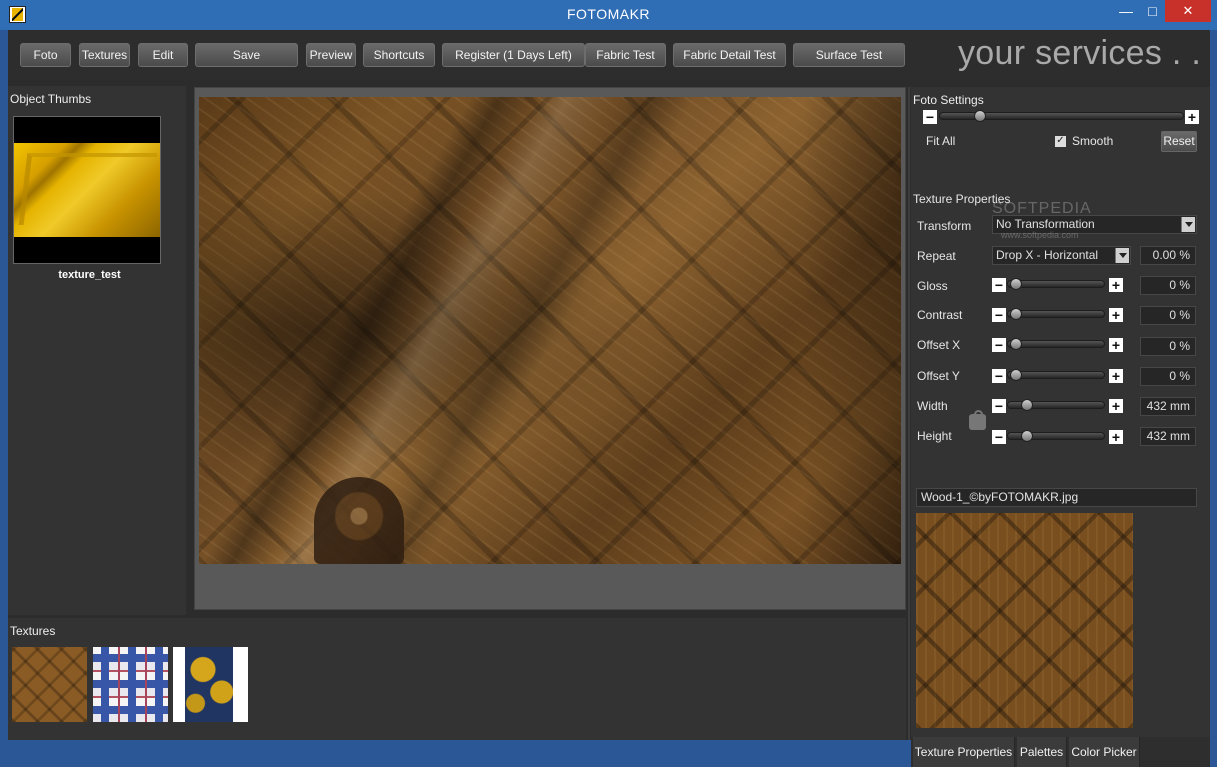  What do you see at coordinates (1168, 436) in the screenshot?
I see `height-field: 432 mm` at bounding box center [1168, 436].